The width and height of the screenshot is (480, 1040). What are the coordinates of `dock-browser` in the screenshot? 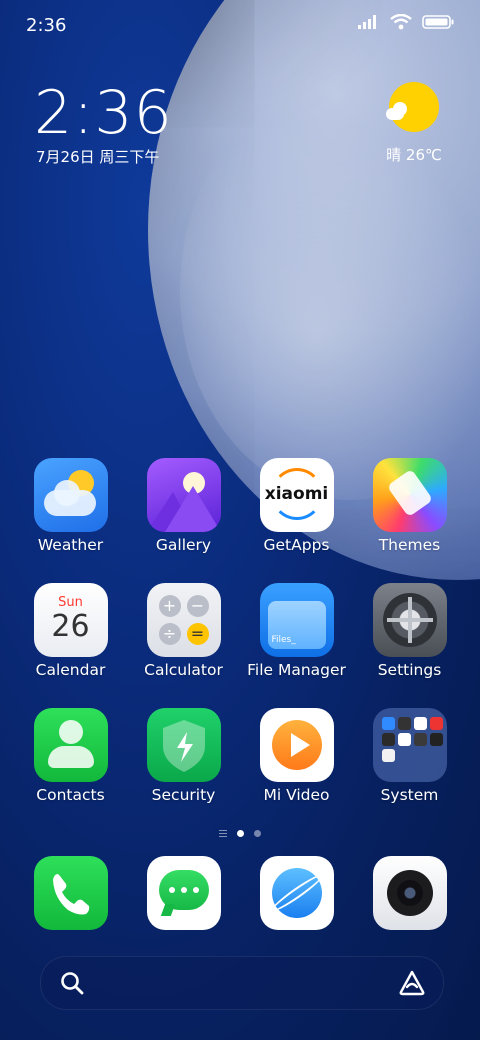 It's located at (296, 893).